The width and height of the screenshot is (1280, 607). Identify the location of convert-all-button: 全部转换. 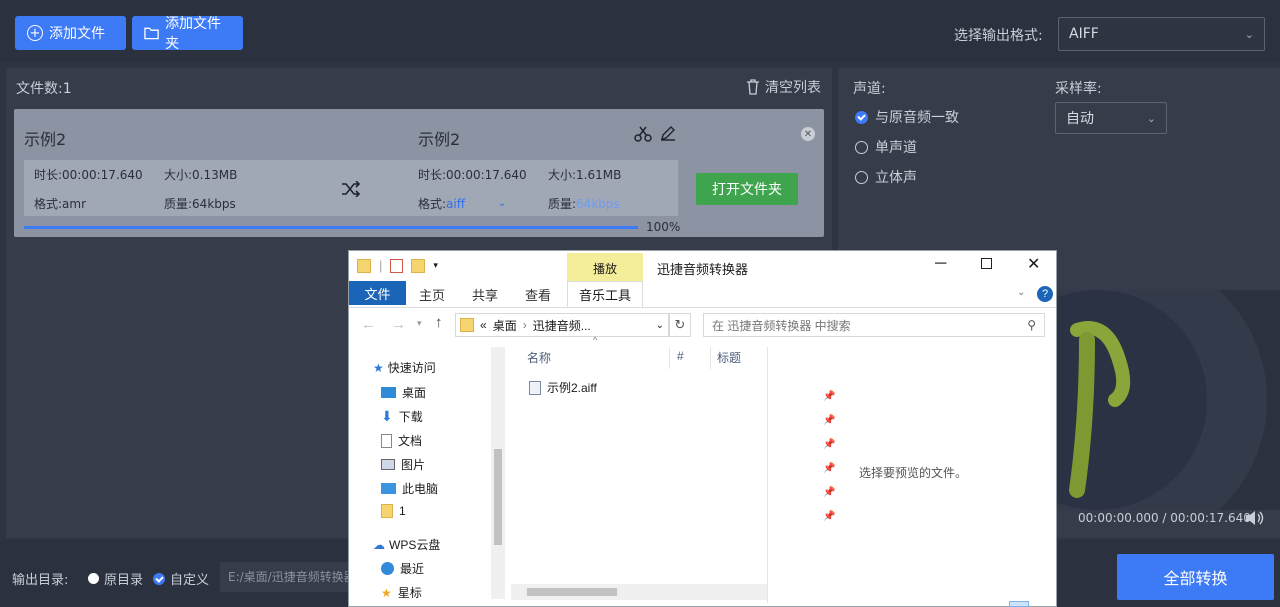
(1195, 577).